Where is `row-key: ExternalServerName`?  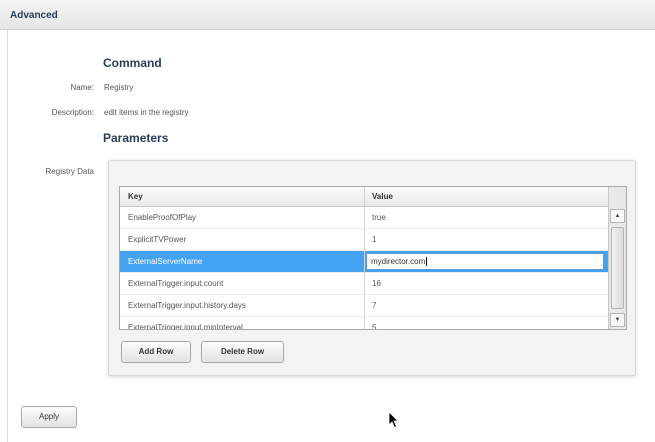 row-key: ExternalServerName is located at coordinates (165, 261).